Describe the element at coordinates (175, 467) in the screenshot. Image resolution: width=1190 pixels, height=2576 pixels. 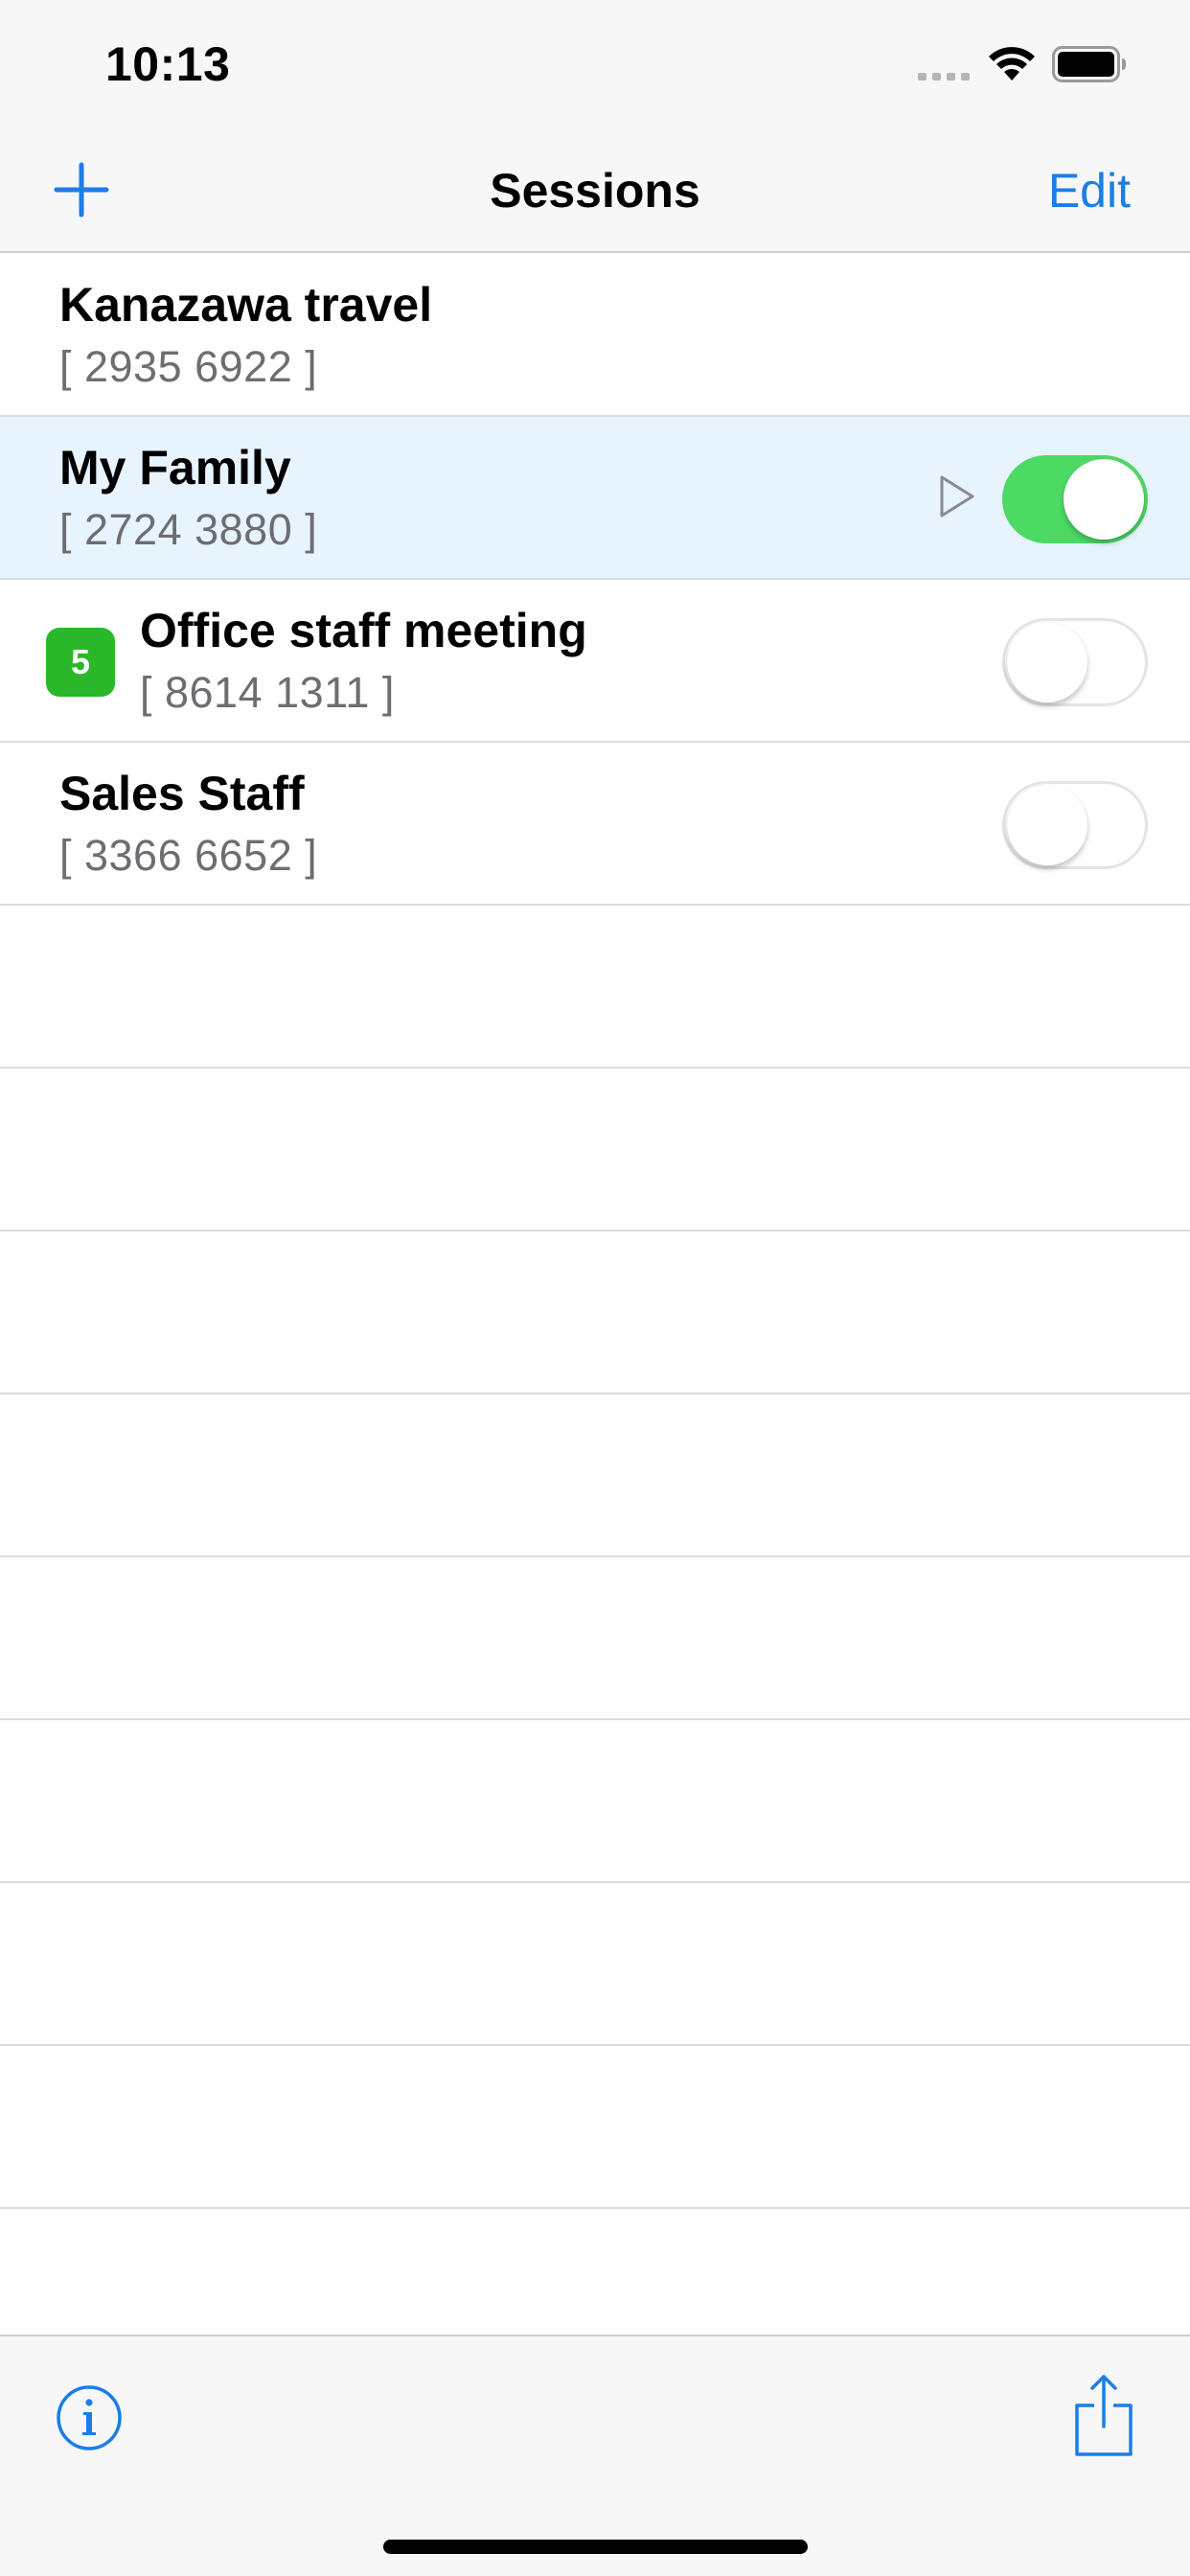
I see `session-title: My Family` at that location.